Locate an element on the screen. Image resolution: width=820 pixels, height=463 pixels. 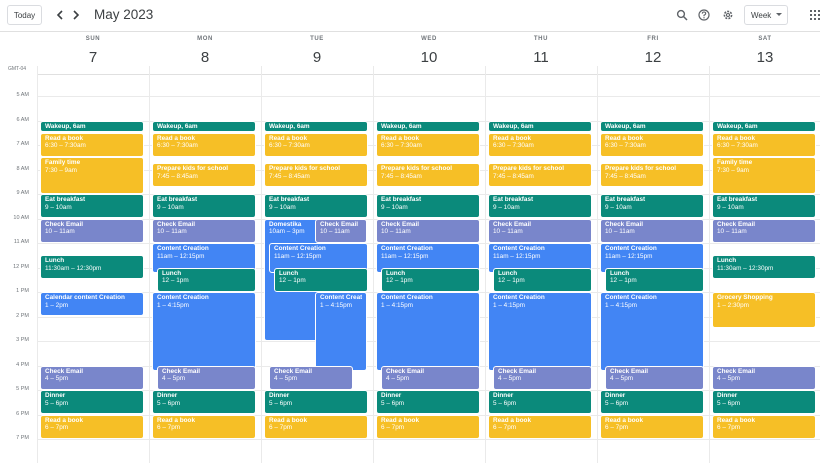
view-select: Week is located at coordinates (766, 15).